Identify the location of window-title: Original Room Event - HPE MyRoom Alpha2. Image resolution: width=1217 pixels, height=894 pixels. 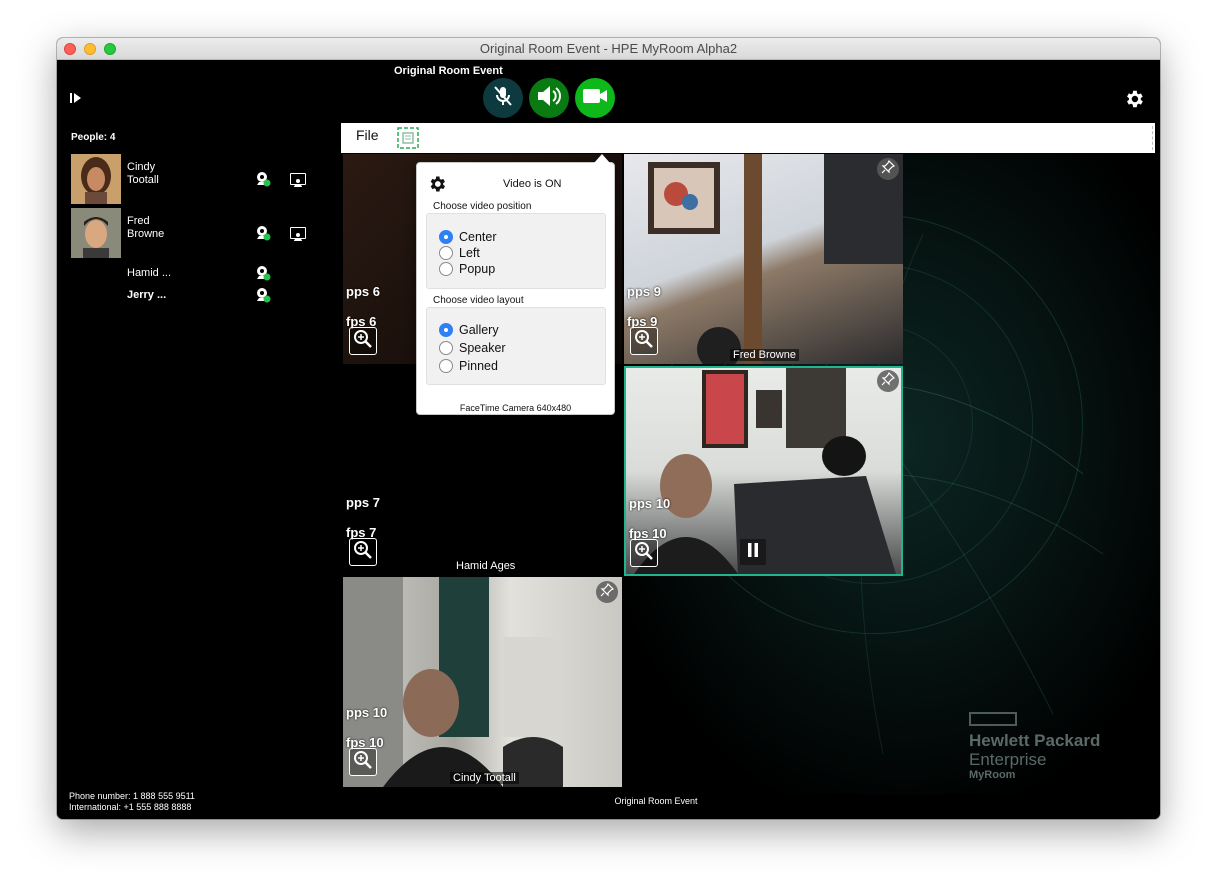
(608, 48).